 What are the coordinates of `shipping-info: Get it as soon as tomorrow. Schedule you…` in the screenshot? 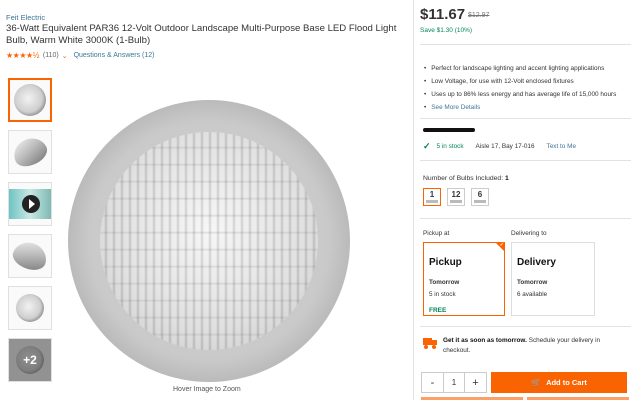 It's located at (523, 346).